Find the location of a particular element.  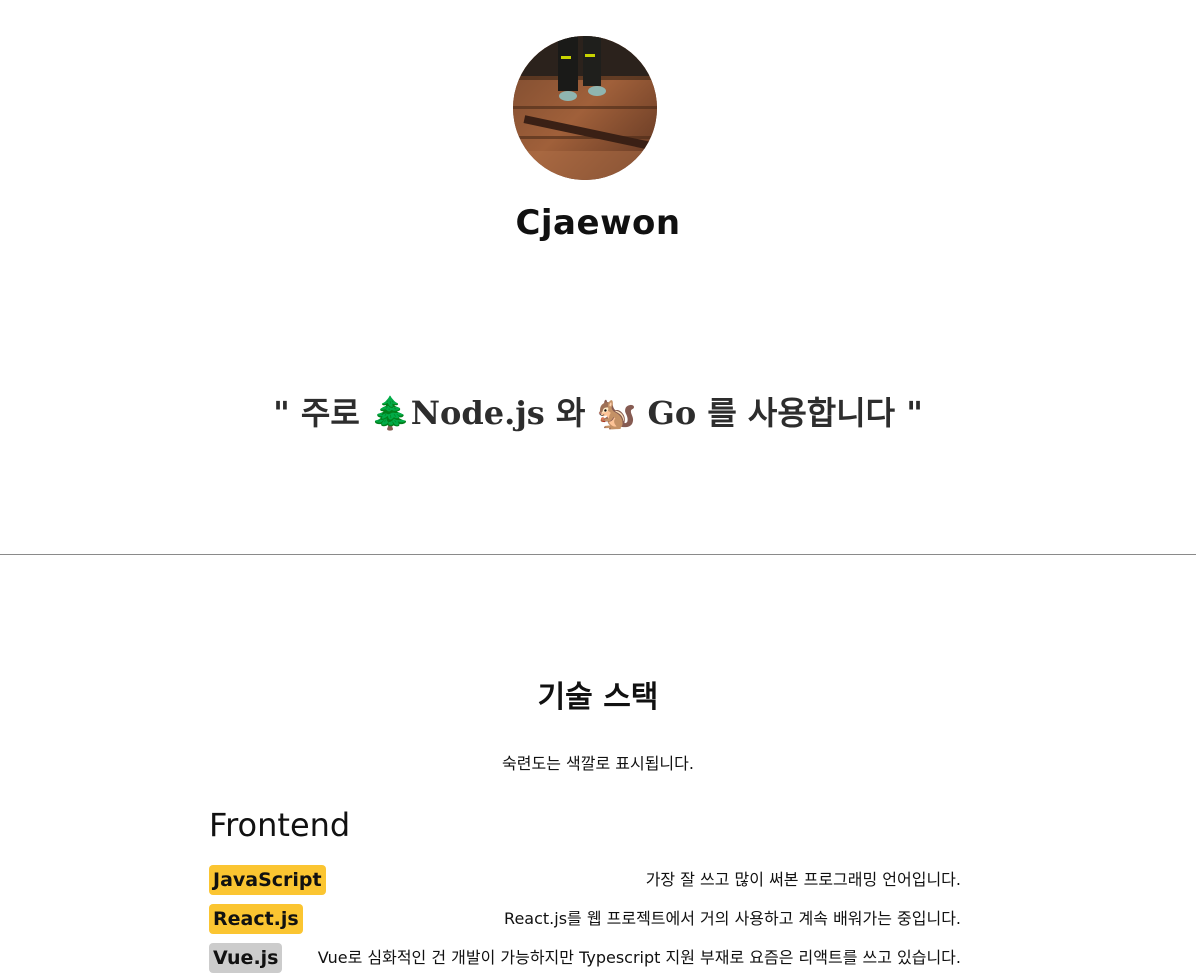

skill-badge: Vue.js is located at coordinates (246, 958).